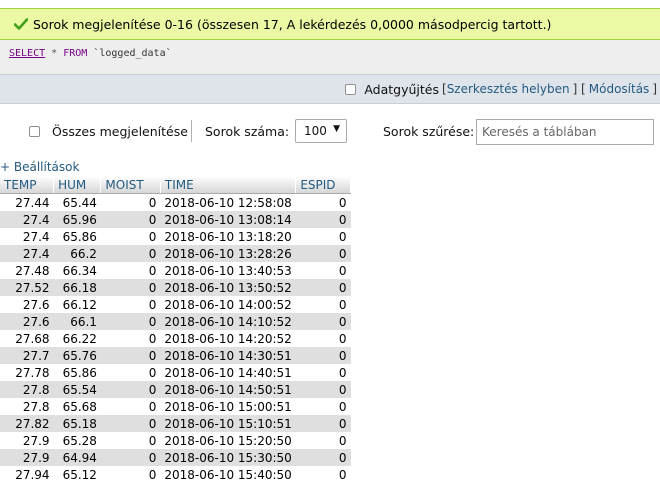 The image size is (660, 492). I want to click on sql-star: *, so click(54, 53).